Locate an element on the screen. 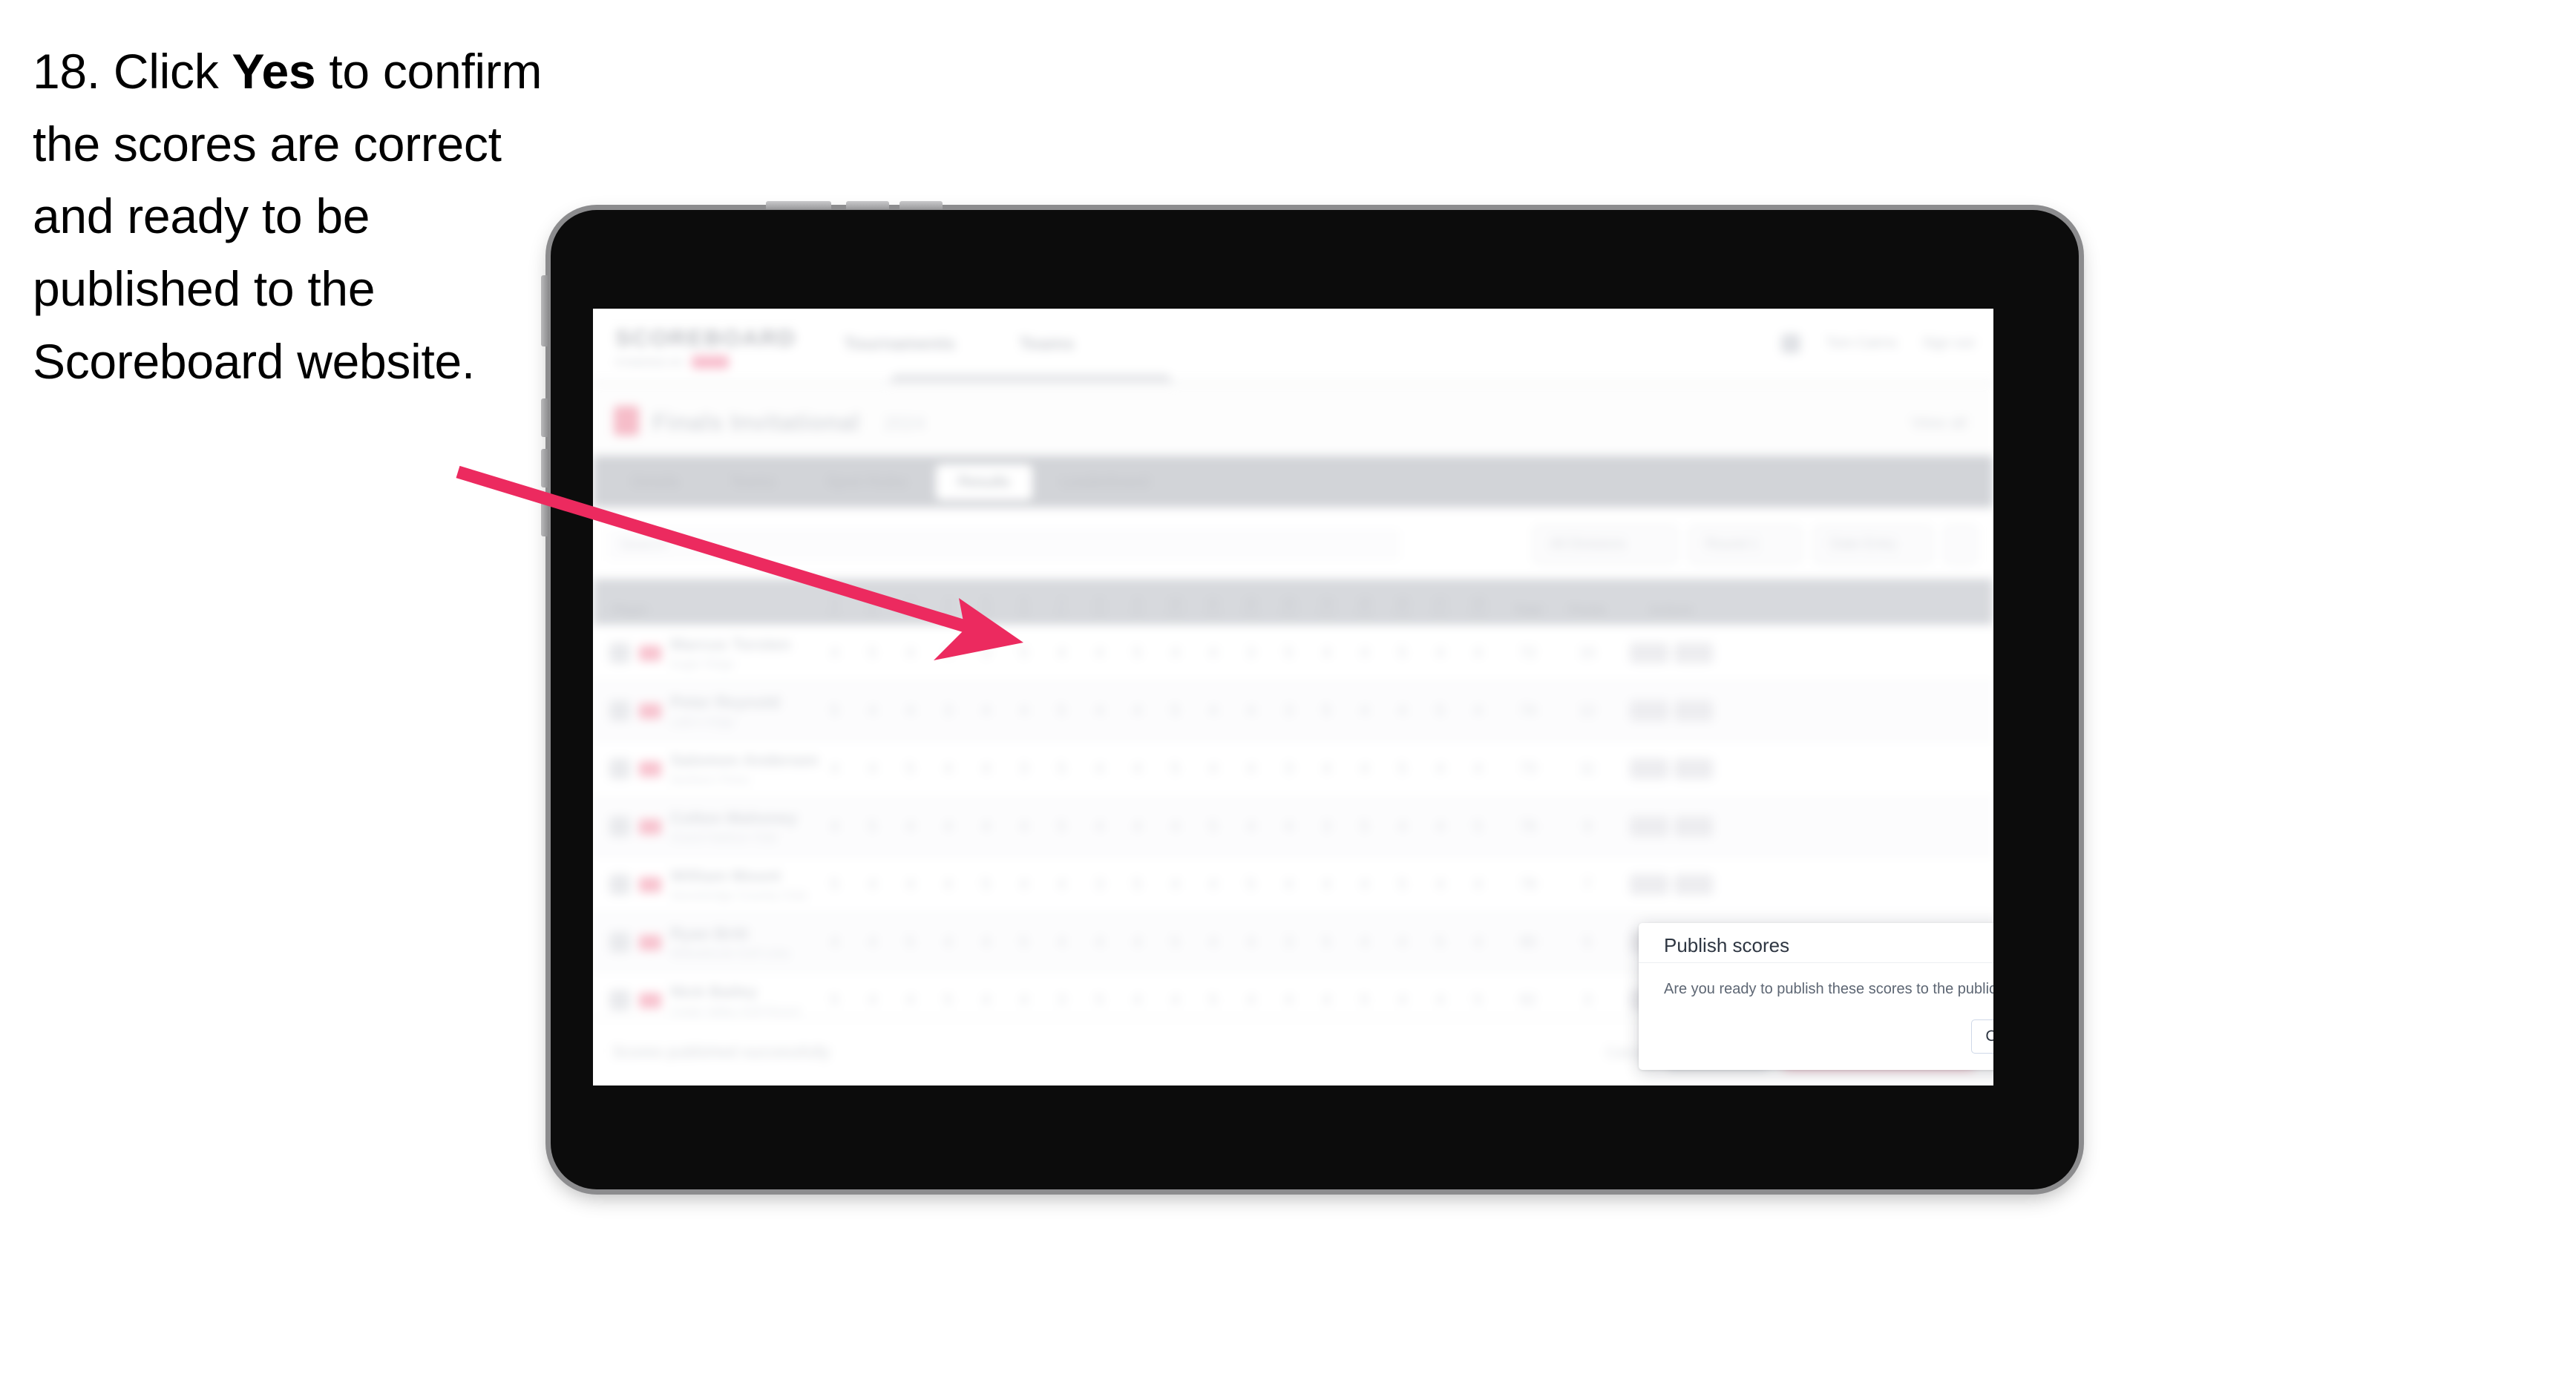 The height and width of the screenshot is (1386, 2576). score-cell-hole-18: 5 is located at coordinates (1478, 826).